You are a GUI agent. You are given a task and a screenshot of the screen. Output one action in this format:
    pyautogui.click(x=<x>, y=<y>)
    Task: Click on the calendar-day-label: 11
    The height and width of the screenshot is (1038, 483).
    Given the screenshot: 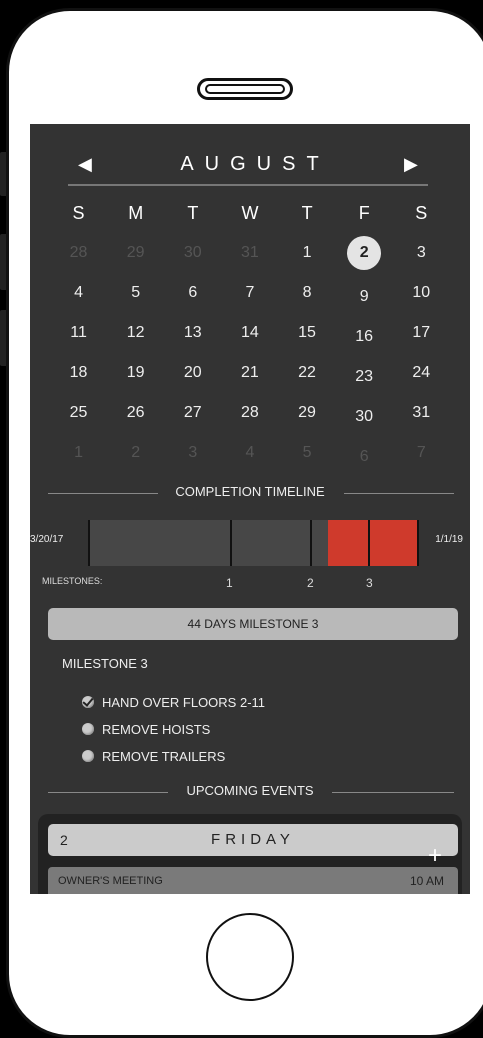 What is the action you would take?
    pyautogui.click(x=78, y=332)
    